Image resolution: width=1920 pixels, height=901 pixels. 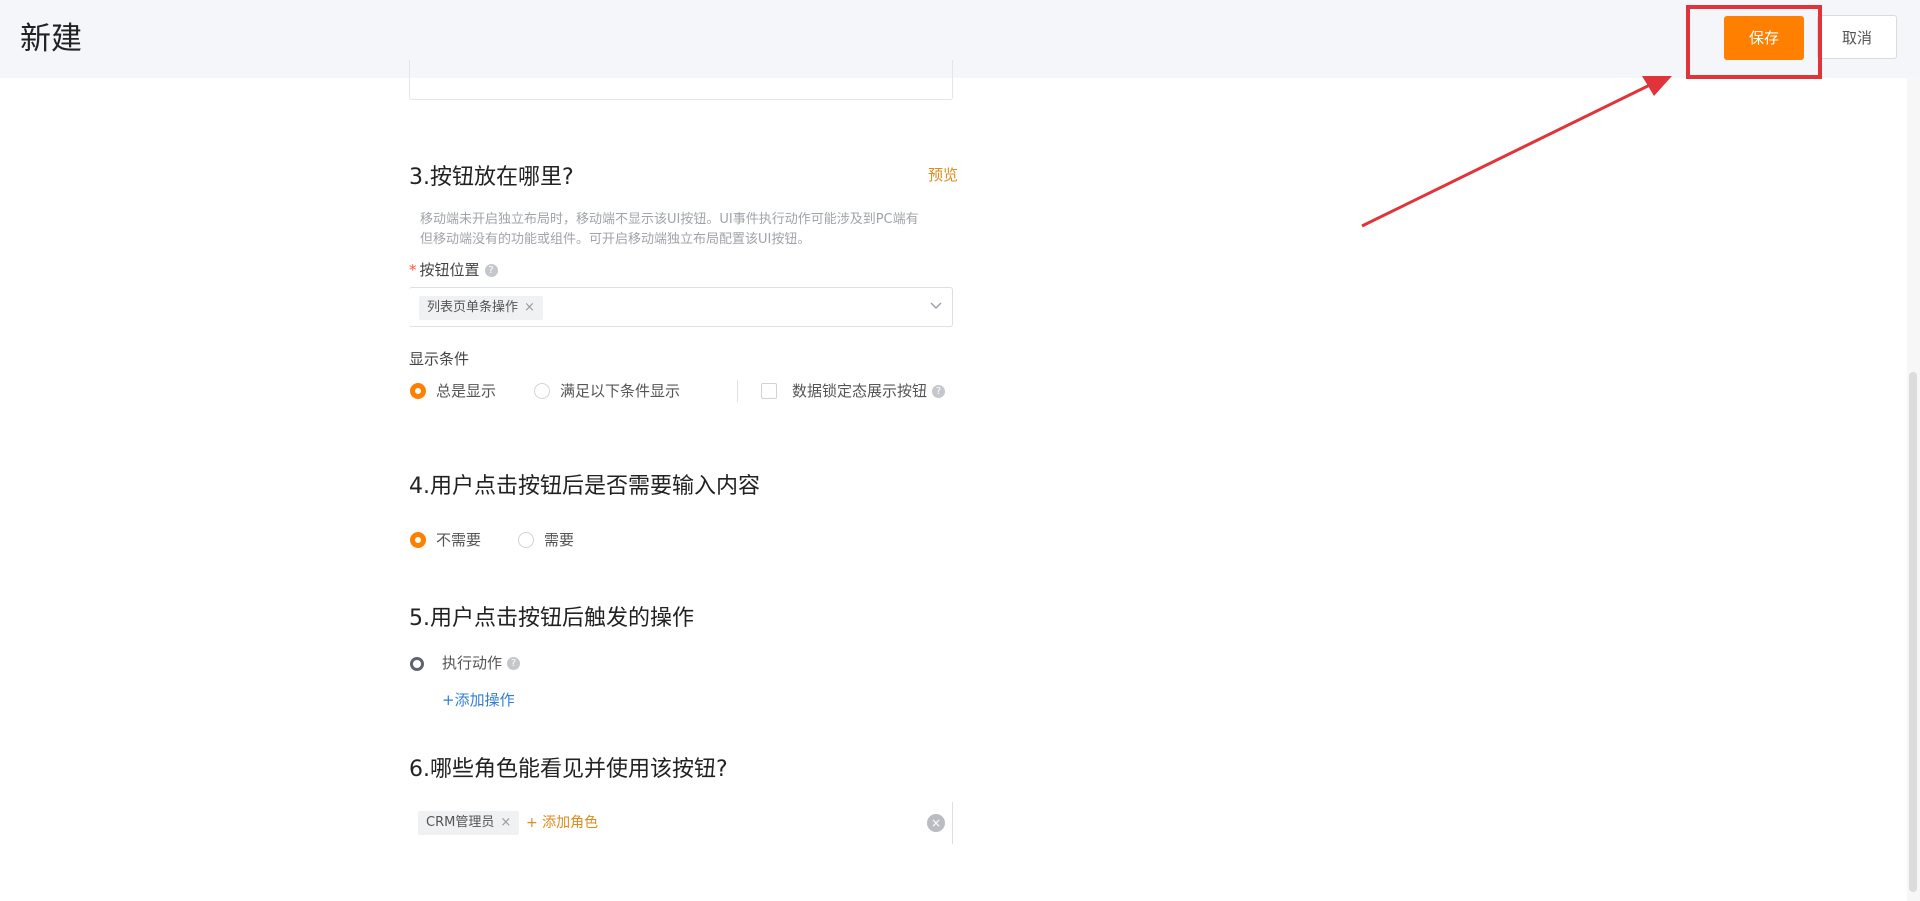 What do you see at coordinates (466, 391) in the screenshot?
I see `option-always-show: 总是显示` at bounding box center [466, 391].